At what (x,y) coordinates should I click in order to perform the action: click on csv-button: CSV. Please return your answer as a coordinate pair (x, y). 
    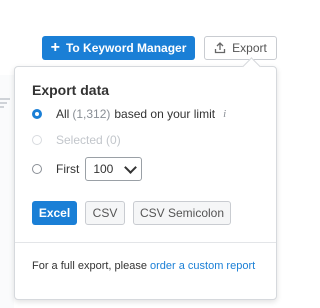
    Looking at the image, I should click on (105, 213).